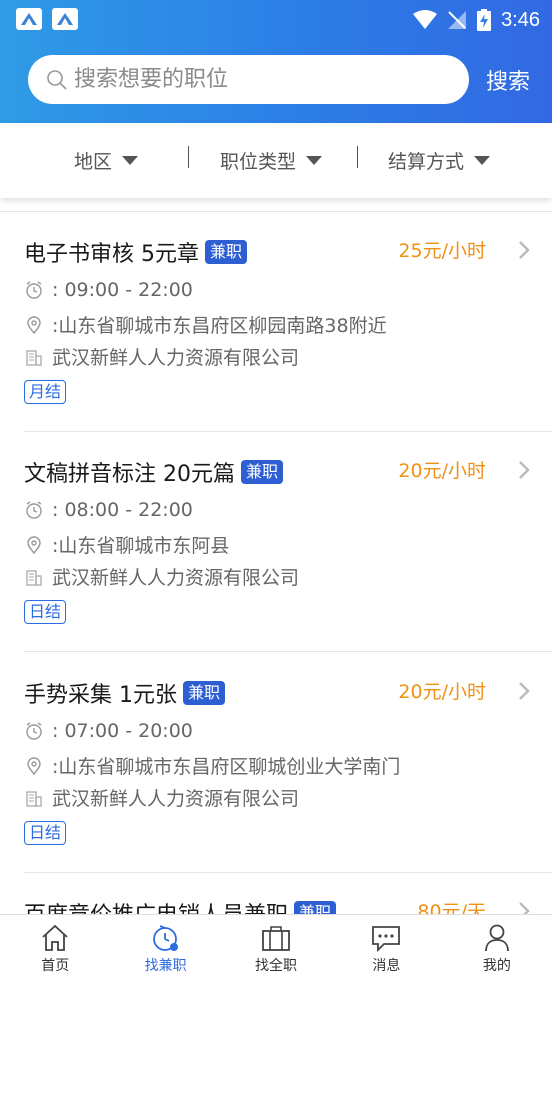  I want to click on job-time-row: : 08:00 - 22:00, so click(108, 510).